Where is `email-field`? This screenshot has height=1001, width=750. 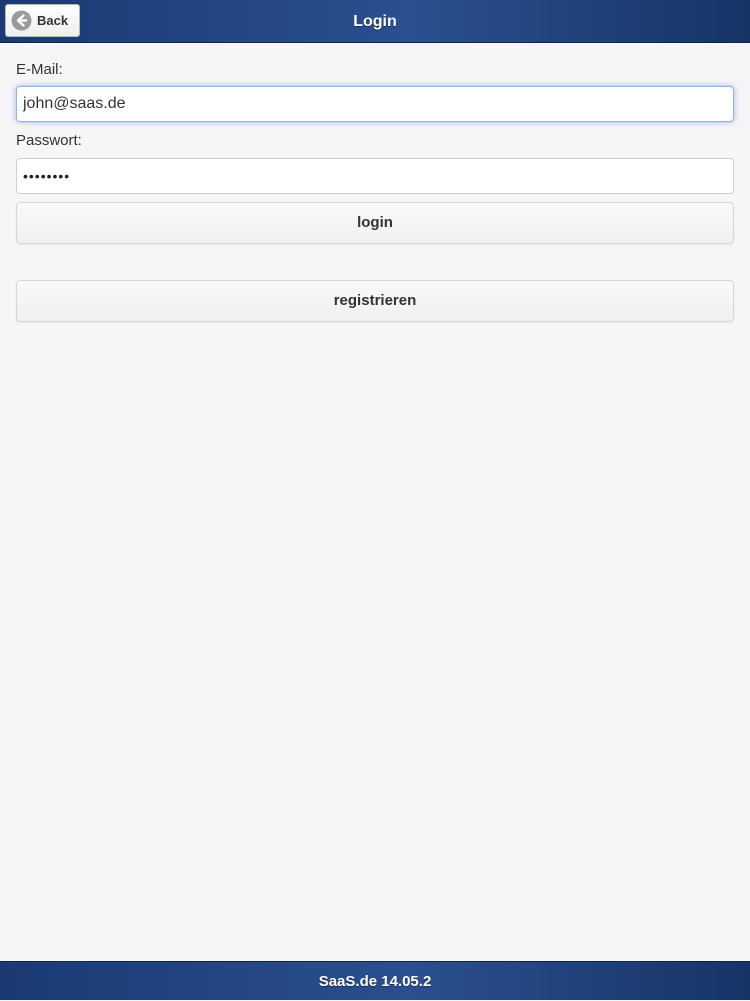
email-field is located at coordinates (375, 104).